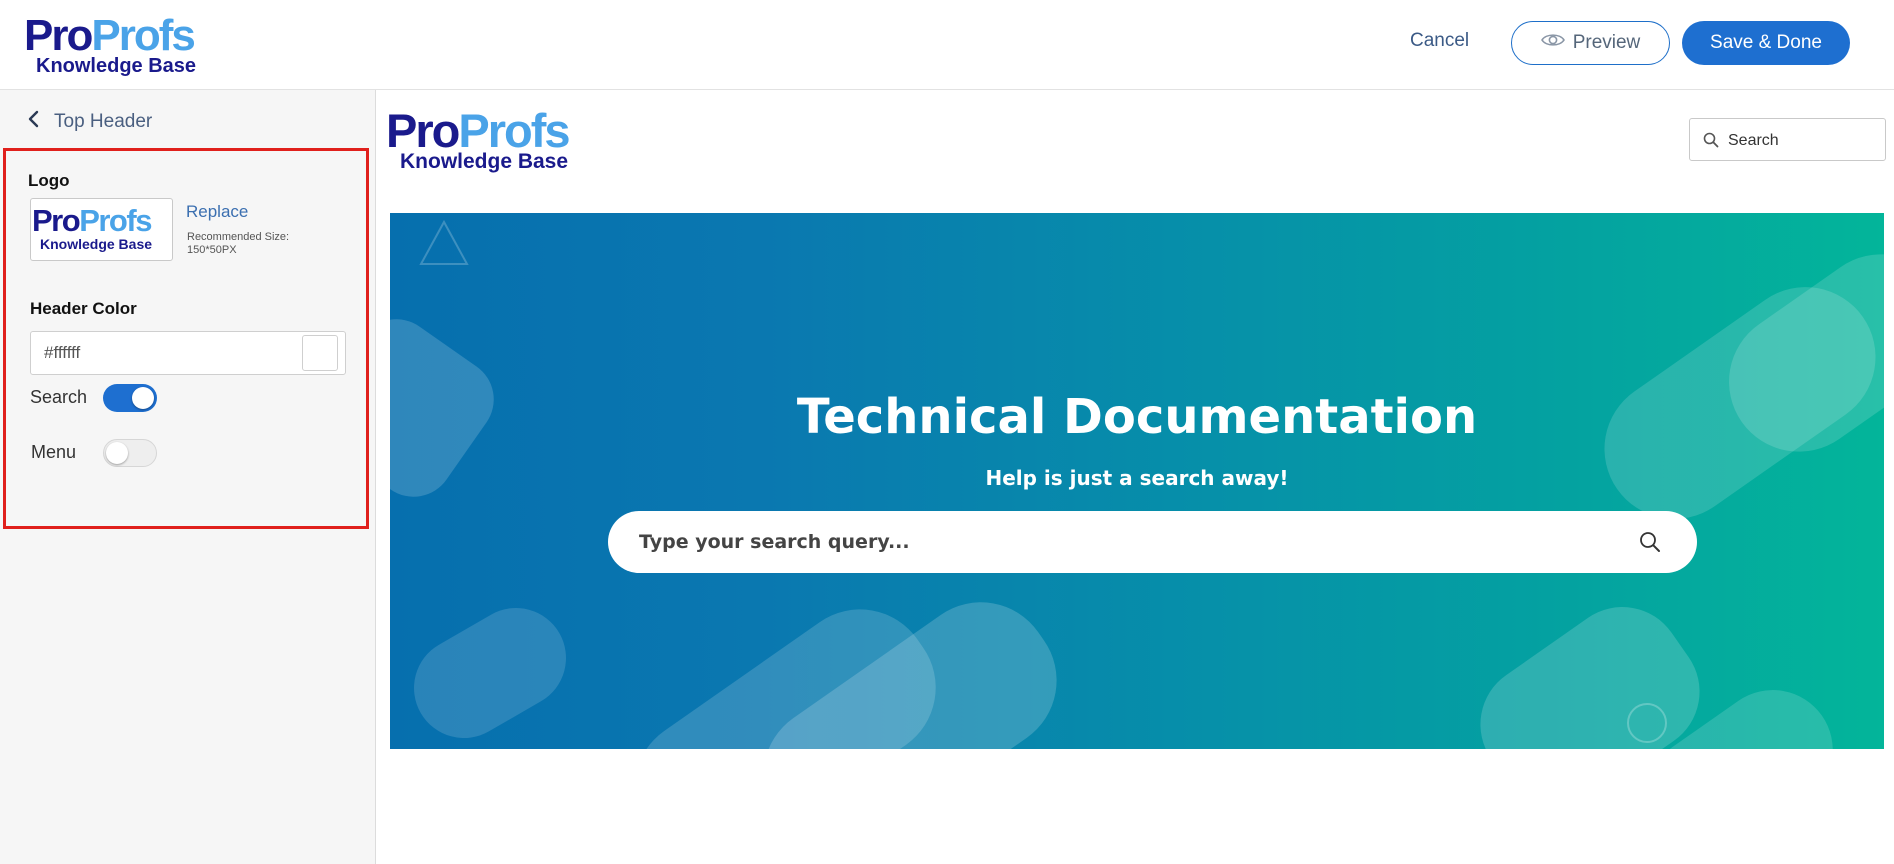 This screenshot has height=864, width=1894. I want to click on cancel-button: Cancel, so click(1439, 41).